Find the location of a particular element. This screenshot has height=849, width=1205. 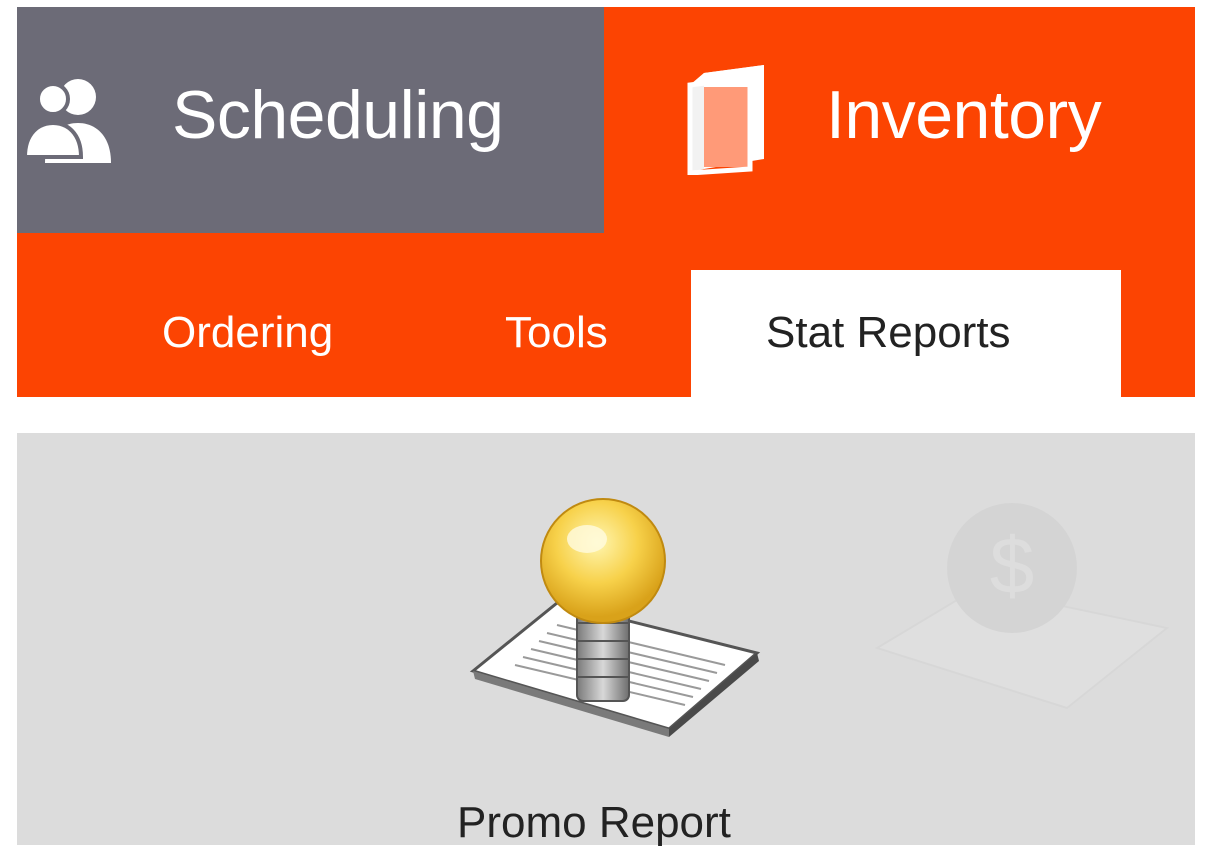

financial-report-button: $ is located at coordinates (1022, 603).